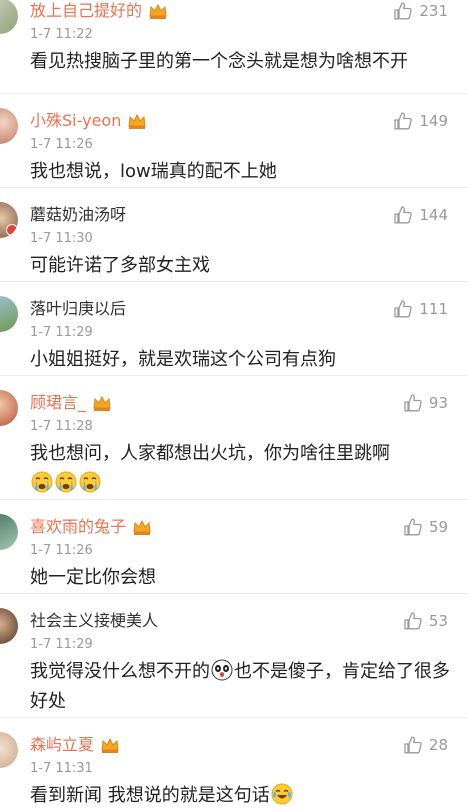  What do you see at coordinates (234, 329) in the screenshot?
I see `comment-item: 落叶归庚以后 111 1-7 11:29 小姐姐挺好，就是欢瑞这个公司有点狗` at bounding box center [234, 329].